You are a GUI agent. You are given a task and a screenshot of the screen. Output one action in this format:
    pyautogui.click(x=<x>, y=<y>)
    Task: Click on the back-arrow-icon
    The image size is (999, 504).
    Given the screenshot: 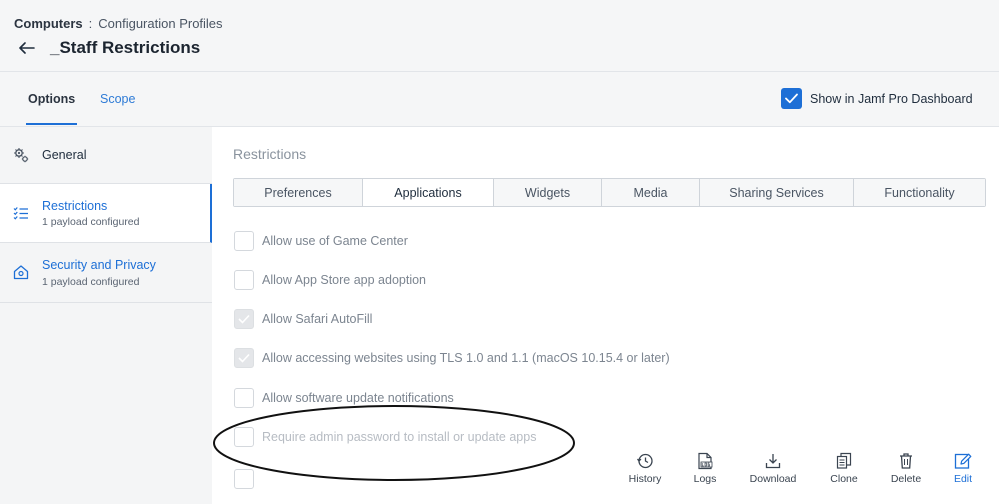 What is the action you would take?
    pyautogui.click(x=27, y=48)
    